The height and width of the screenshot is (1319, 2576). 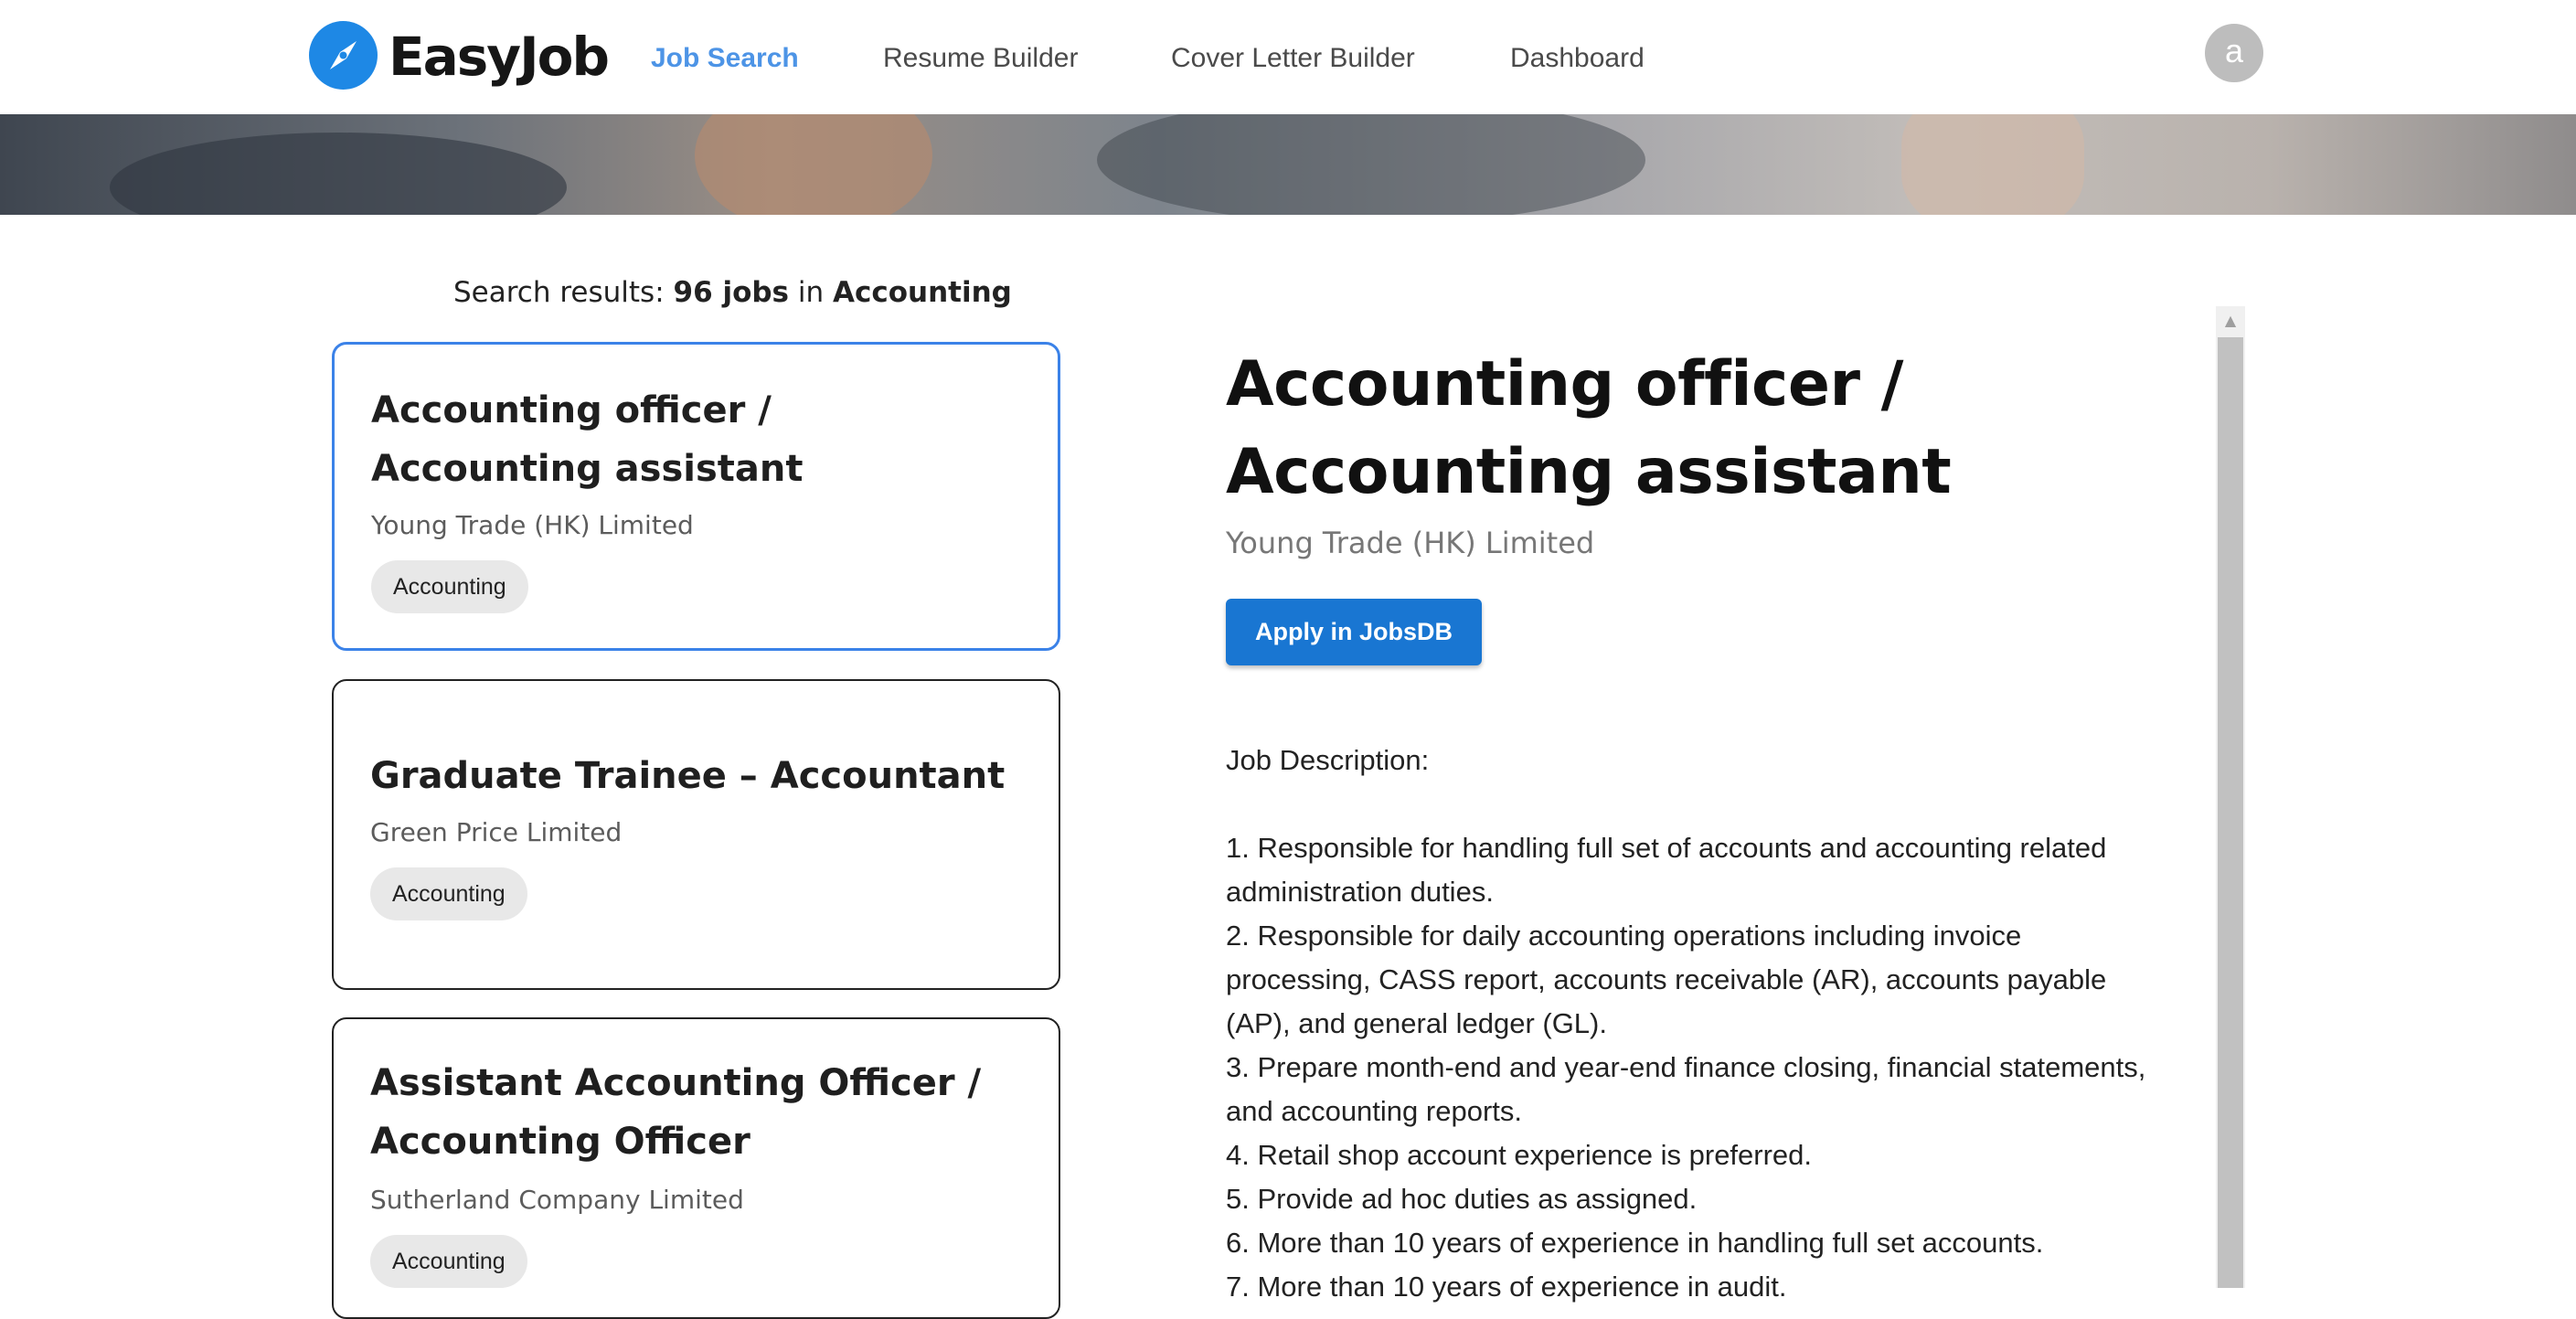 I want to click on compass-icon, so click(x=343, y=55).